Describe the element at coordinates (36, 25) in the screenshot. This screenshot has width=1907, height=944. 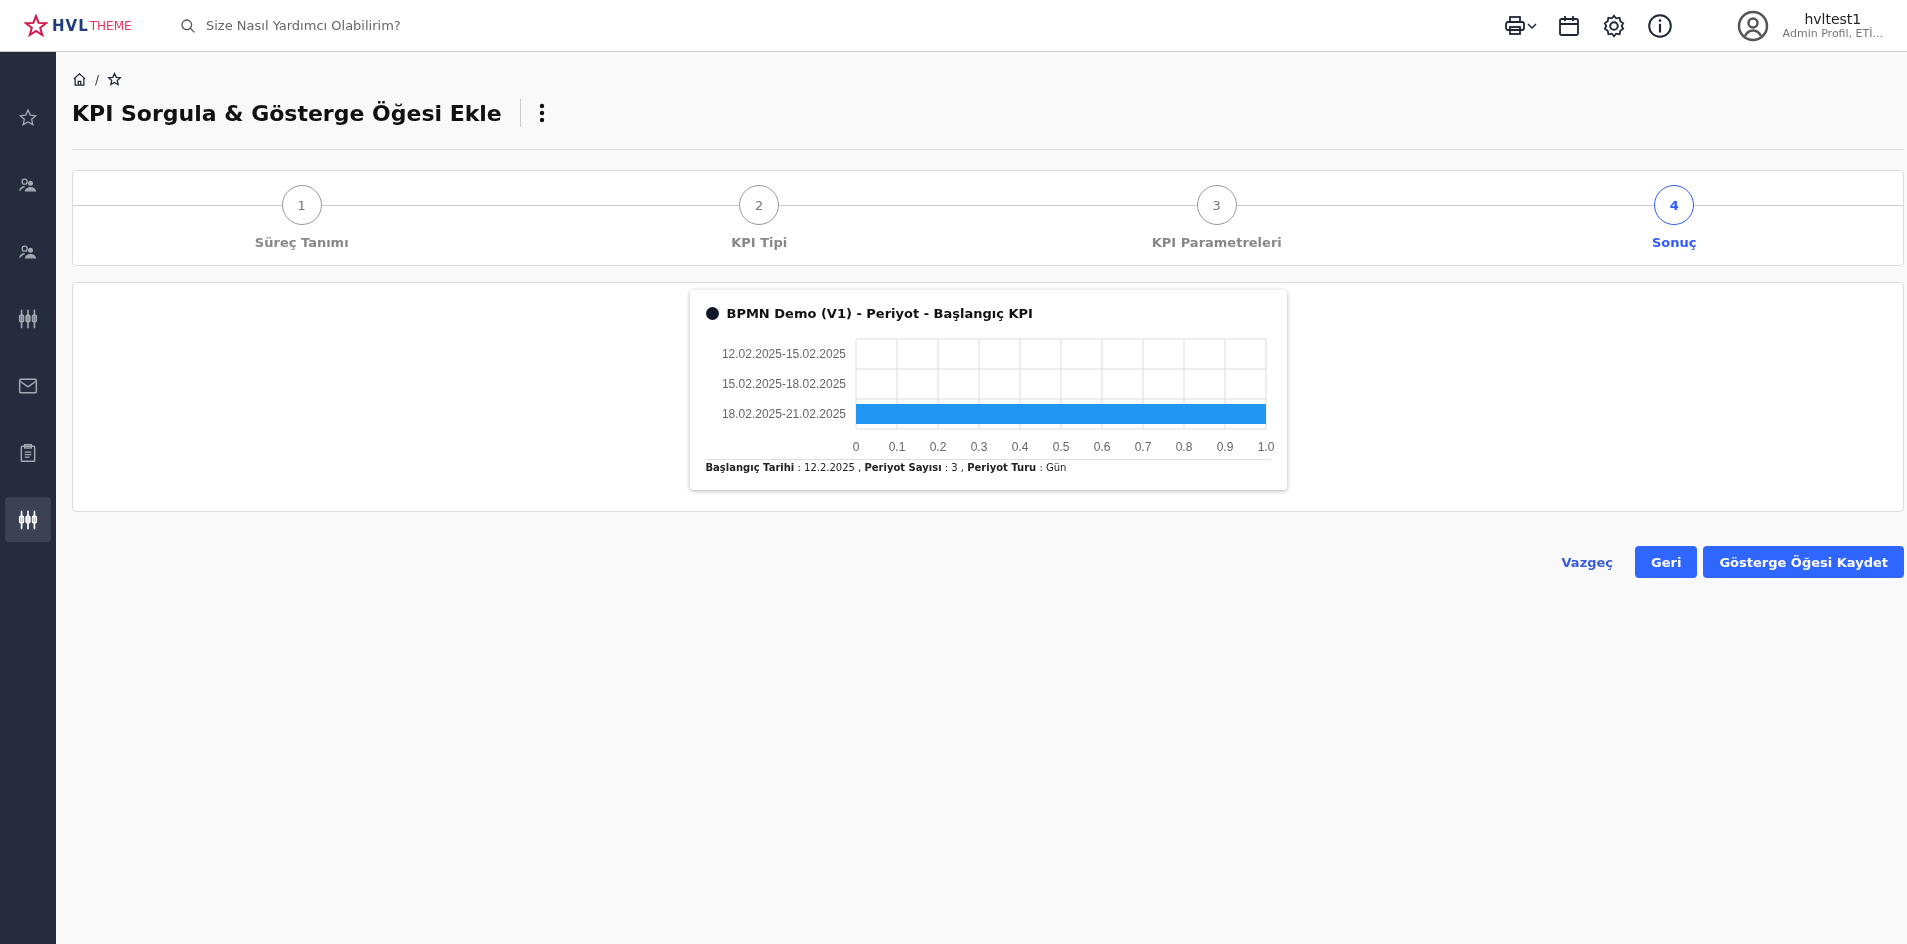
I see `star-logo-icon` at that location.